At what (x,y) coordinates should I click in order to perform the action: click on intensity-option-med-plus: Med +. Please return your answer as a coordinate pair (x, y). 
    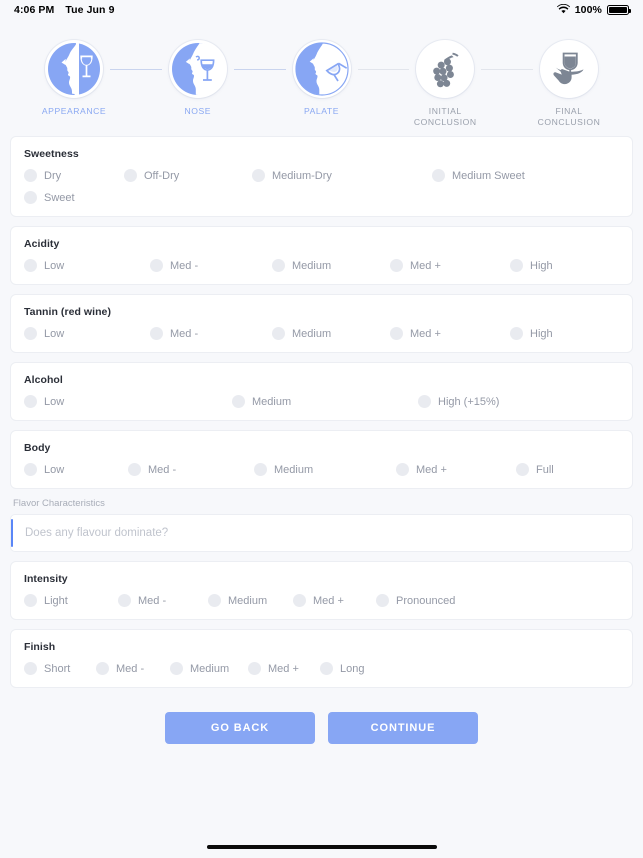
    Looking at the image, I should click on (334, 600).